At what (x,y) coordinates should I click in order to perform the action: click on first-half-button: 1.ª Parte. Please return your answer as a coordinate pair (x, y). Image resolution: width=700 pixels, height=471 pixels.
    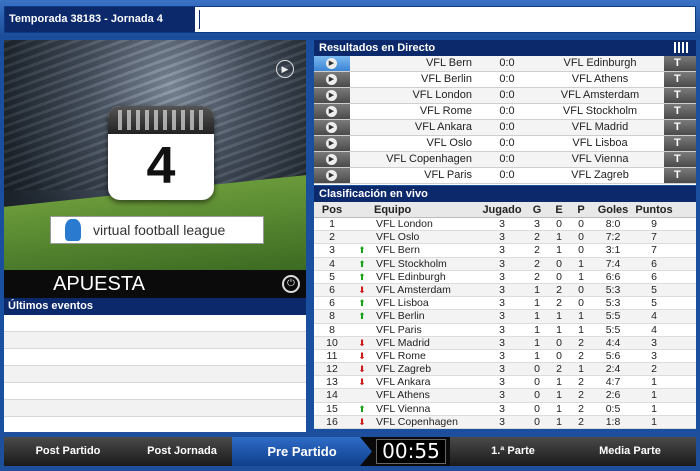
    Looking at the image, I should click on (513, 451).